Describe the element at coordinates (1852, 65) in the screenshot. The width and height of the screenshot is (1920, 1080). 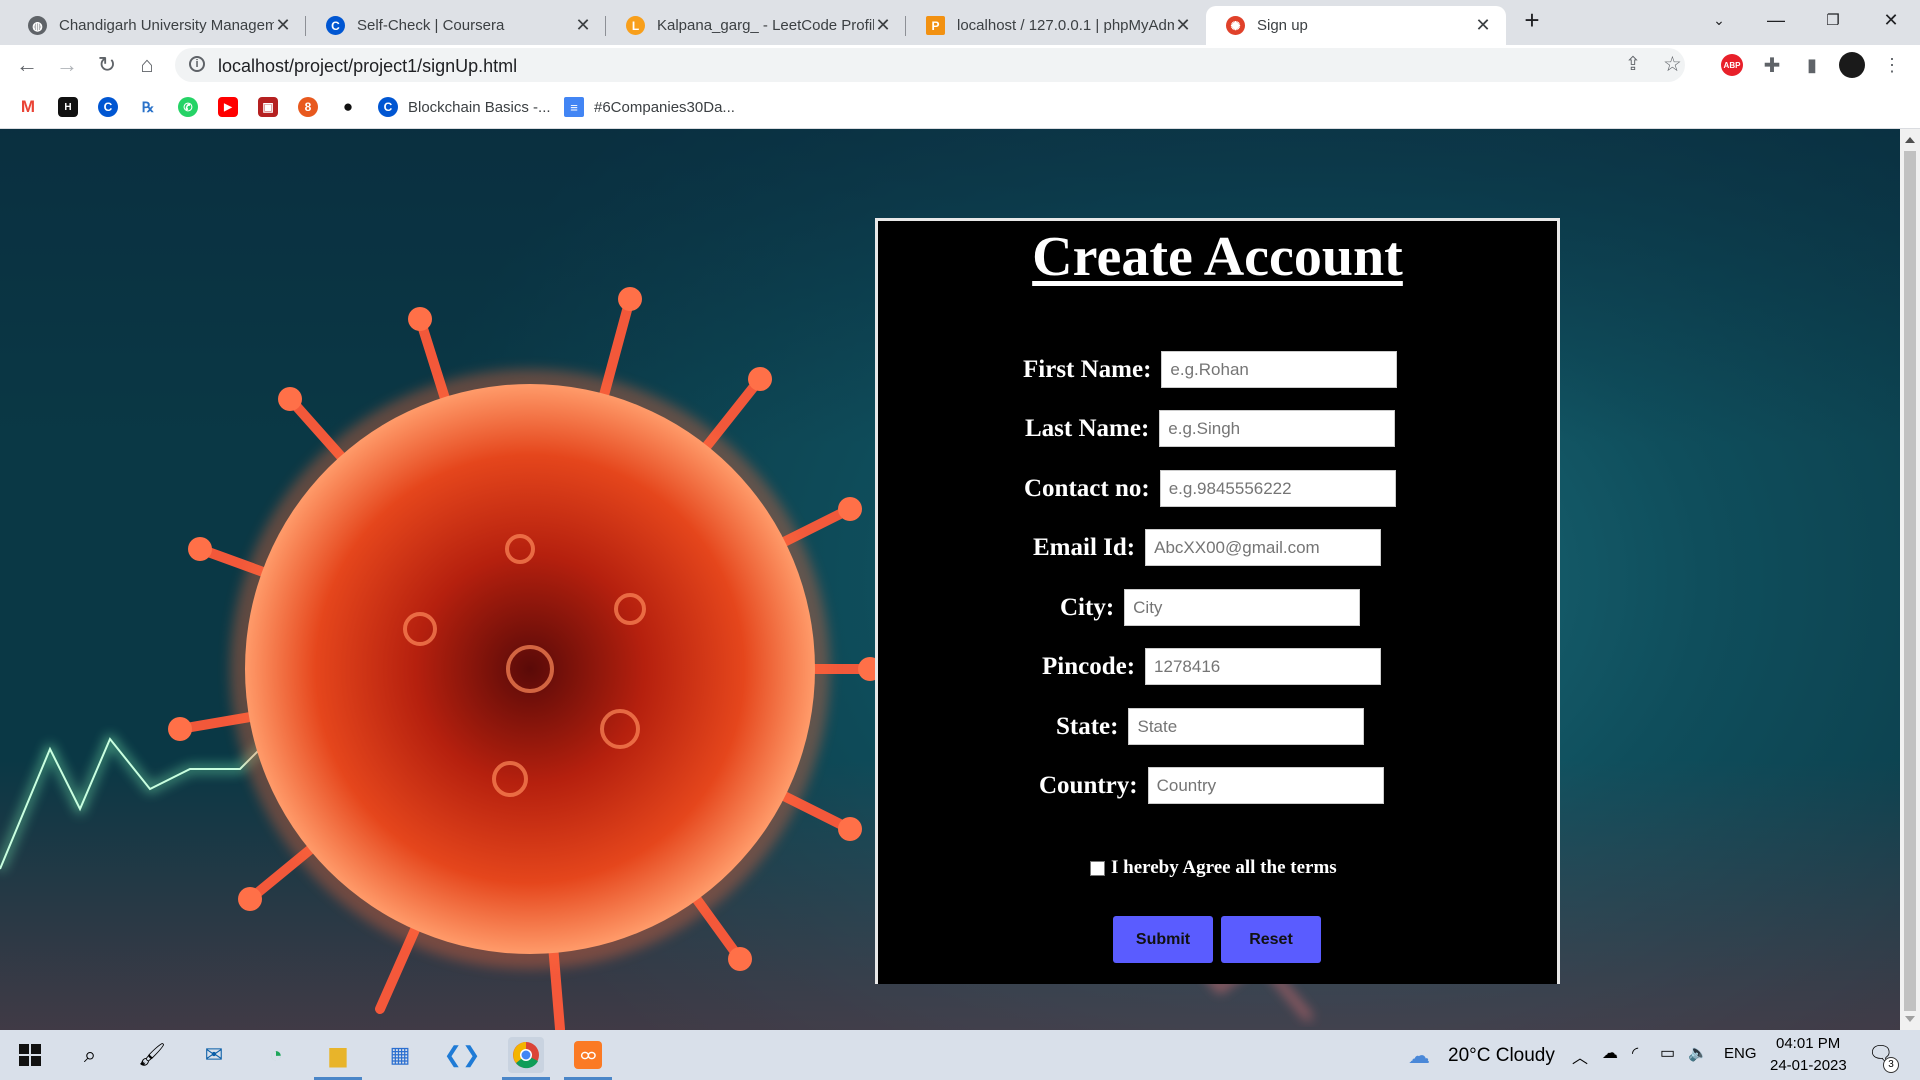
I see `profile-avatar` at that location.